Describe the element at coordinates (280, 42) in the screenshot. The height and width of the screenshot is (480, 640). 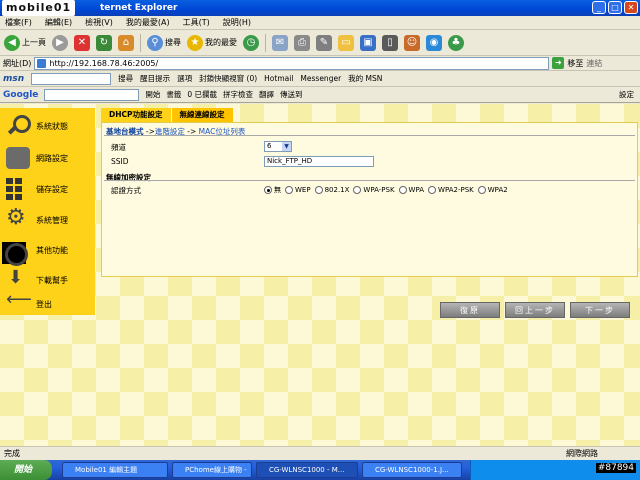
I see `mail-icon: ✉` at that location.